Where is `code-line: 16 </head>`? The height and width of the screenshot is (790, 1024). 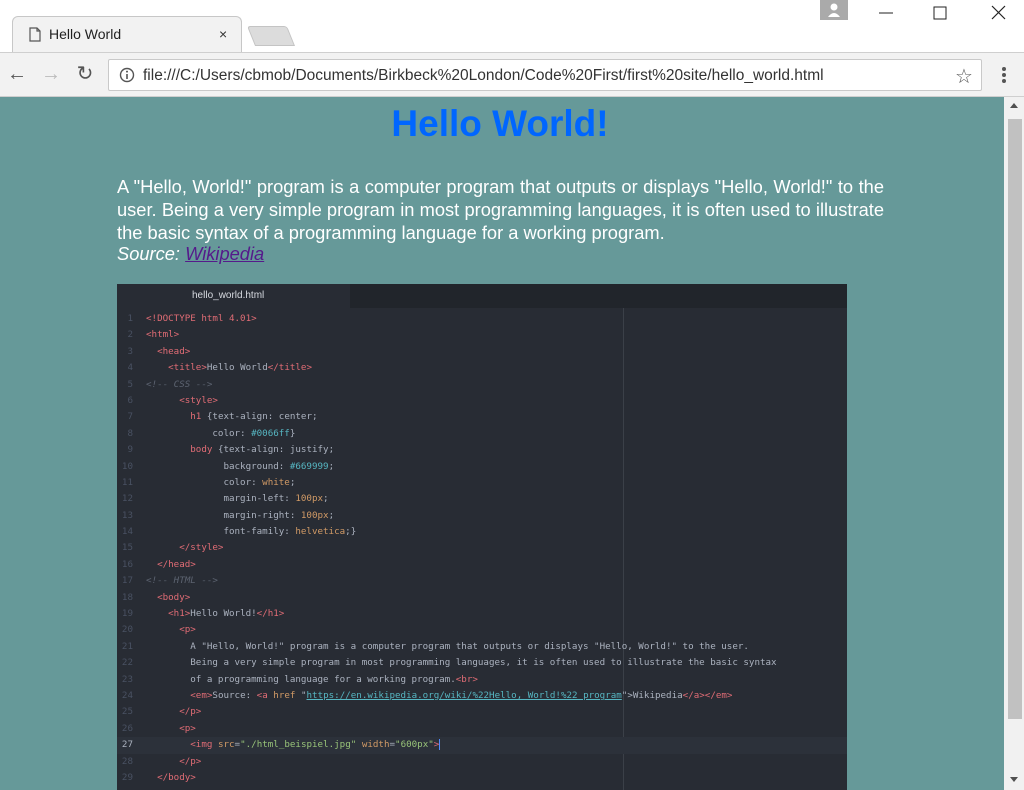 code-line: 16 </head> is located at coordinates (482, 565).